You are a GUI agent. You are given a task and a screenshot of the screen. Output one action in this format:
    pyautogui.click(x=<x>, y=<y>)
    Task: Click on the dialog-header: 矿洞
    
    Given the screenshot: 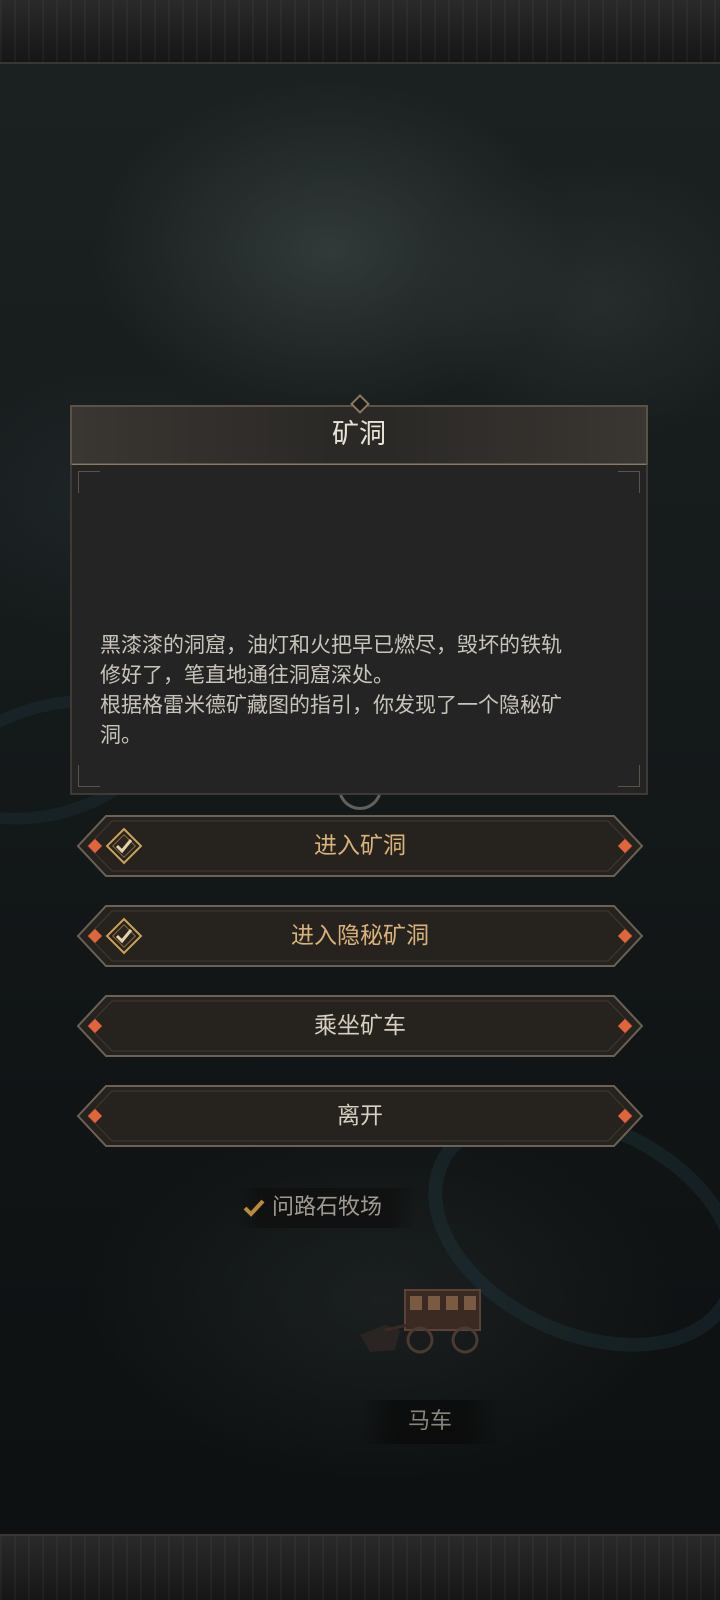 What is the action you would take?
    pyautogui.click(x=359, y=429)
    